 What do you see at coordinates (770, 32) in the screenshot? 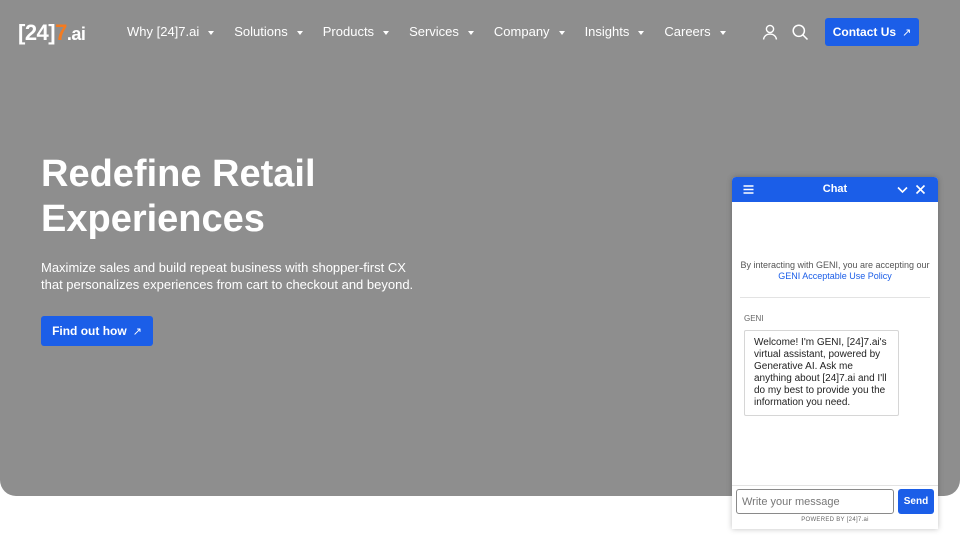
I see `user-icon` at bounding box center [770, 32].